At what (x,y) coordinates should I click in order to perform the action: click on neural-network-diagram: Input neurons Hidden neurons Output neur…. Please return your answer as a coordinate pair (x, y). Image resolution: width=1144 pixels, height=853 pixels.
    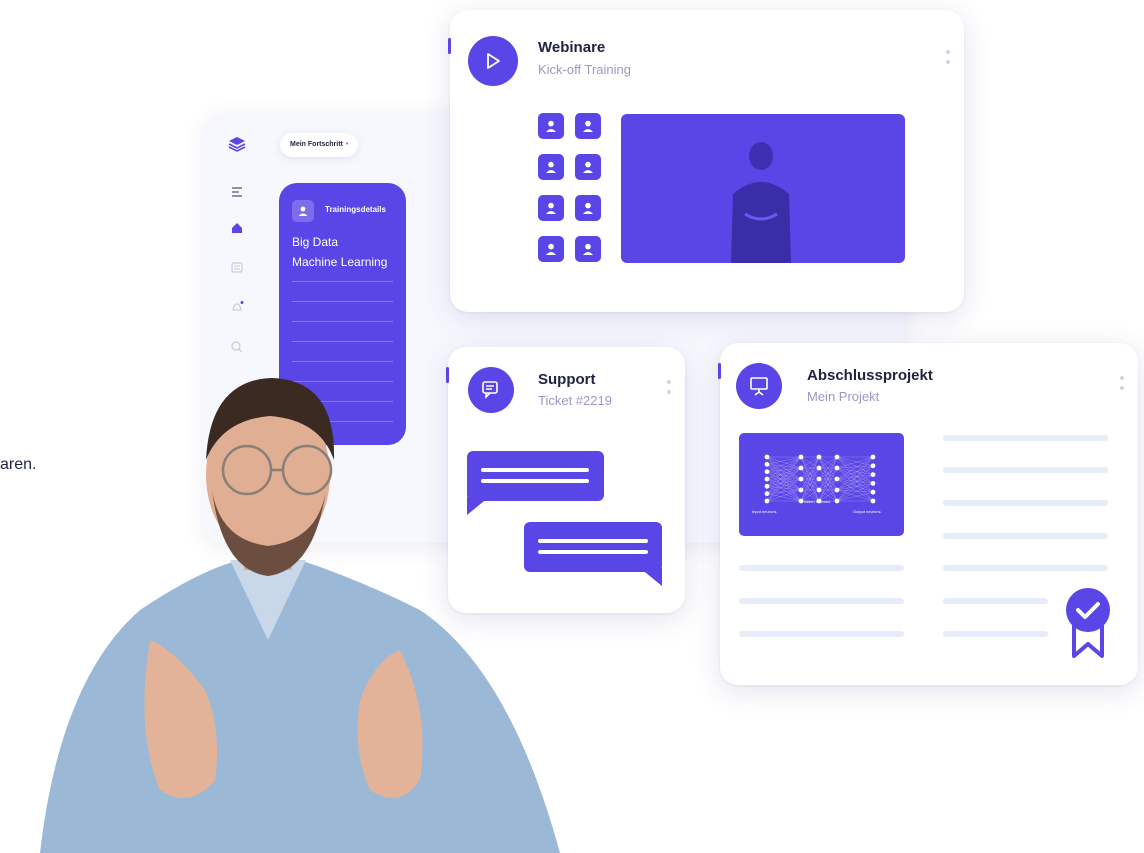
    Looking at the image, I should click on (821, 484).